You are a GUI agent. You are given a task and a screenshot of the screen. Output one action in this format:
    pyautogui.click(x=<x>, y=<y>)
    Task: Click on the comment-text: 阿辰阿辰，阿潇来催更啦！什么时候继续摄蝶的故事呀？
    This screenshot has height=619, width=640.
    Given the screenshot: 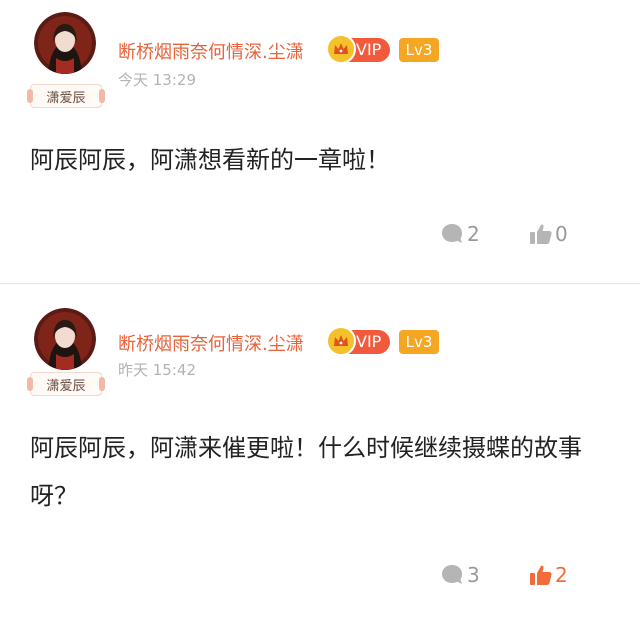 What is the action you would take?
    pyautogui.click(x=306, y=472)
    